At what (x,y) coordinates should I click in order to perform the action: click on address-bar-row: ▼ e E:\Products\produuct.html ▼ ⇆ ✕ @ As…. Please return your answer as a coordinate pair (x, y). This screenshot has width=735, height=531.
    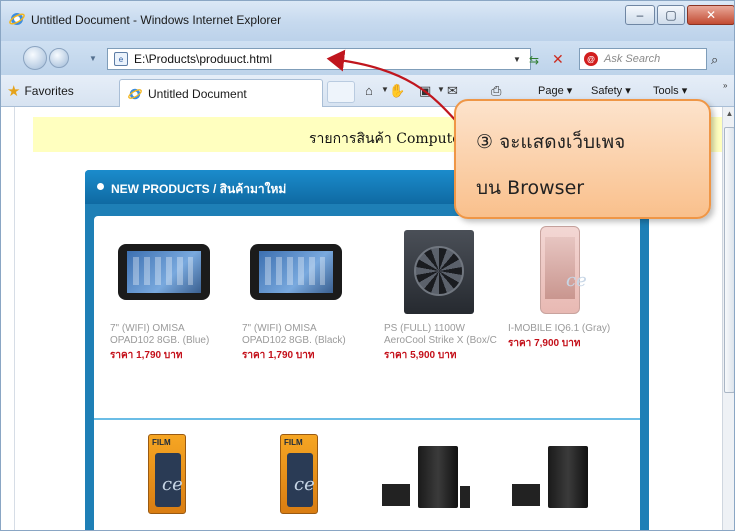
    Looking at the image, I should click on (367, 58).